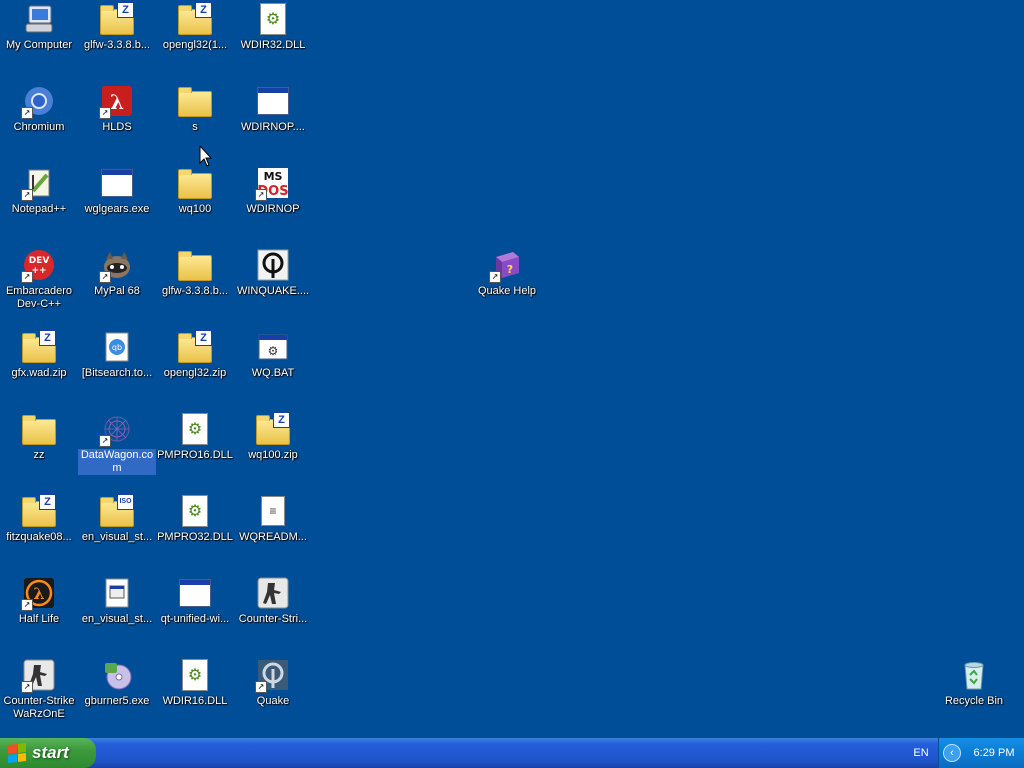 Image resolution: width=1024 pixels, height=768 pixels. What do you see at coordinates (117, 675) in the screenshot?
I see `gburner-icon` at bounding box center [117, 675].